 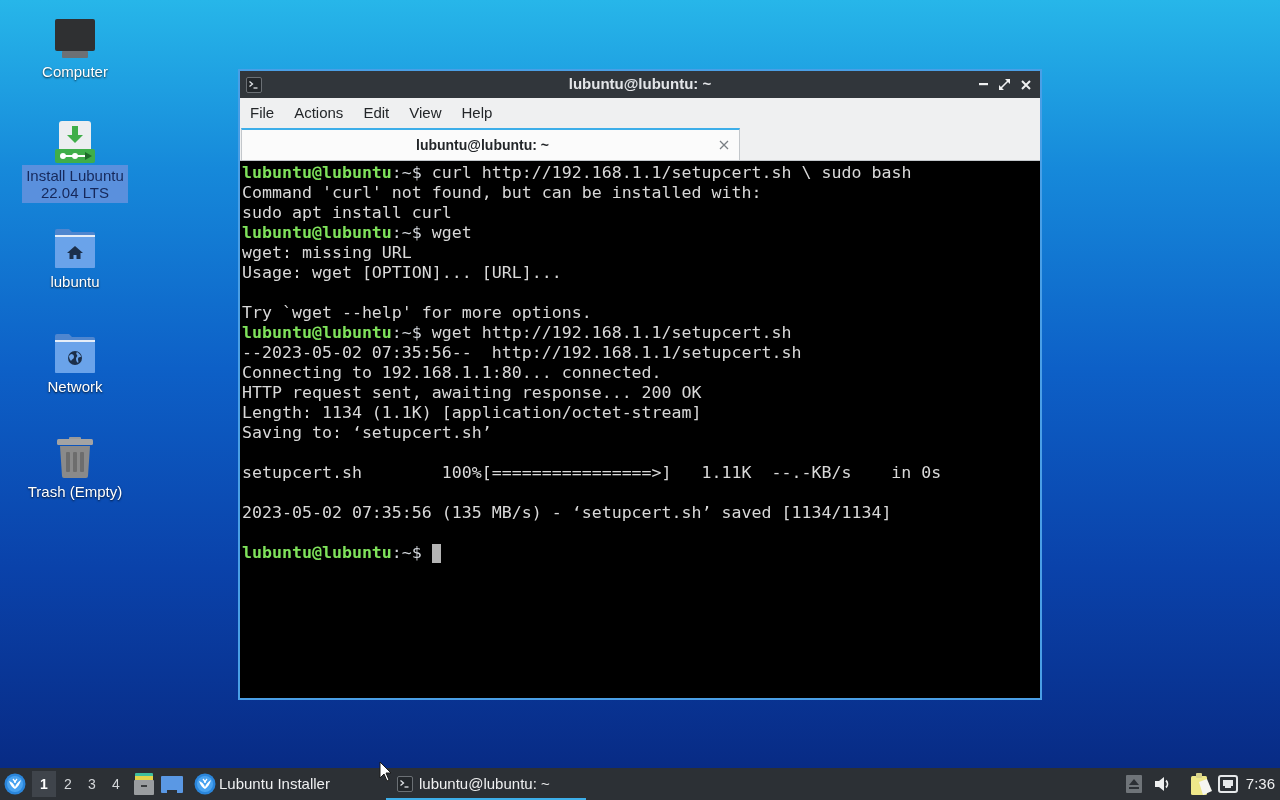 What do you see at coordinates (567, 513) in the screenshot?
I see `output-line: 2023-05-02 07:35:56 (135 MB/s) - ‘setupcert.sh’ saved [1134/1134]` at bounding box center [567, 513].